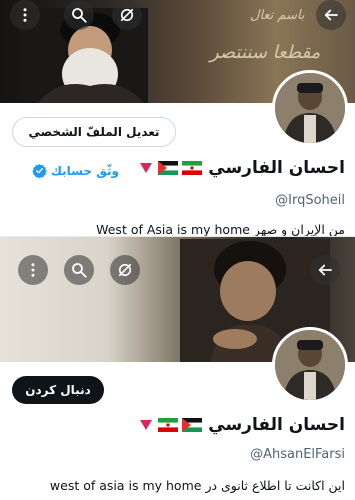 The width and height of the screenshot is (355, 500). Describe the element at coordinates (39, 170) in the screenshot. I see `verified-badge-icon` at that location.